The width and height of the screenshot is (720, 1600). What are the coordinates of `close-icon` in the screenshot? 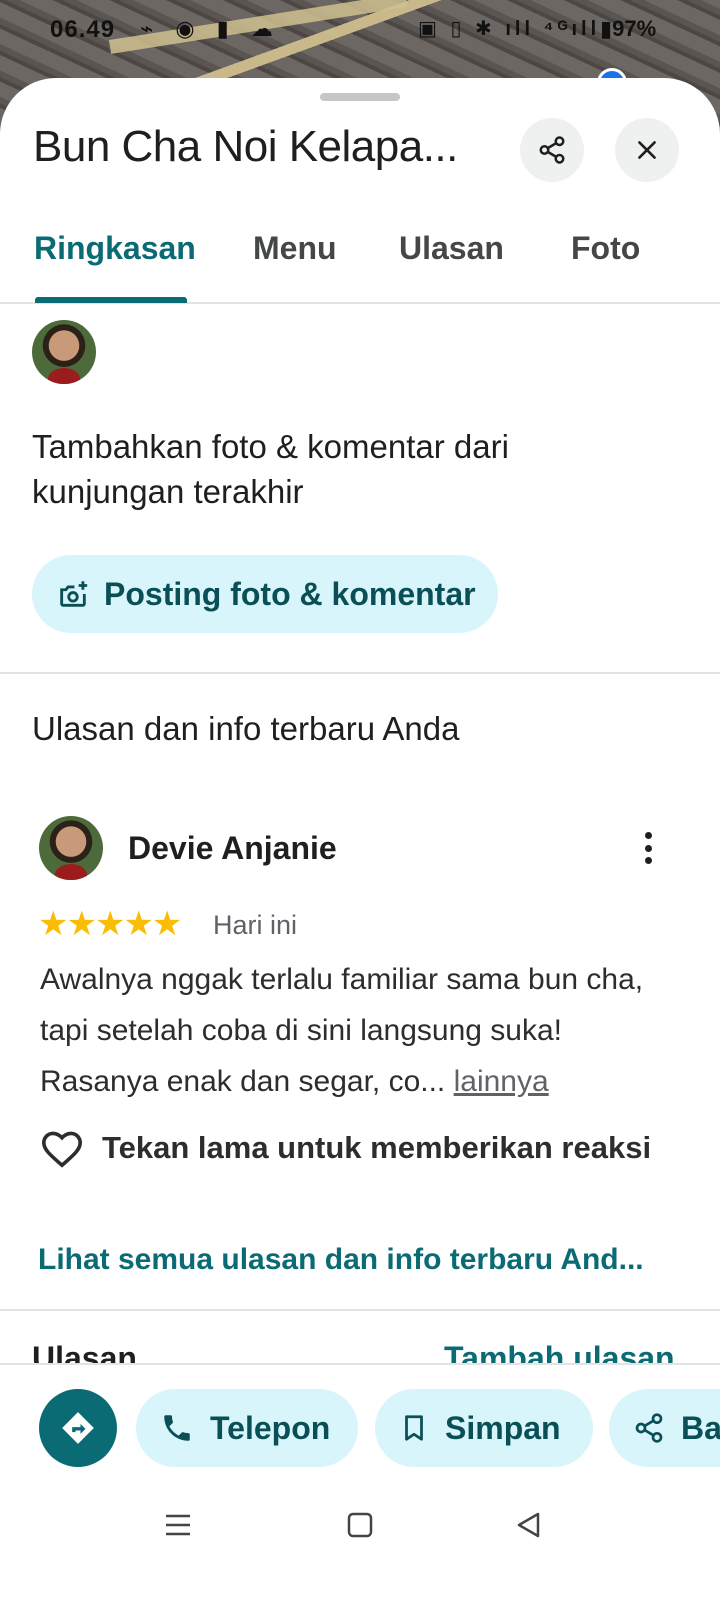 It's located at (647, 150).